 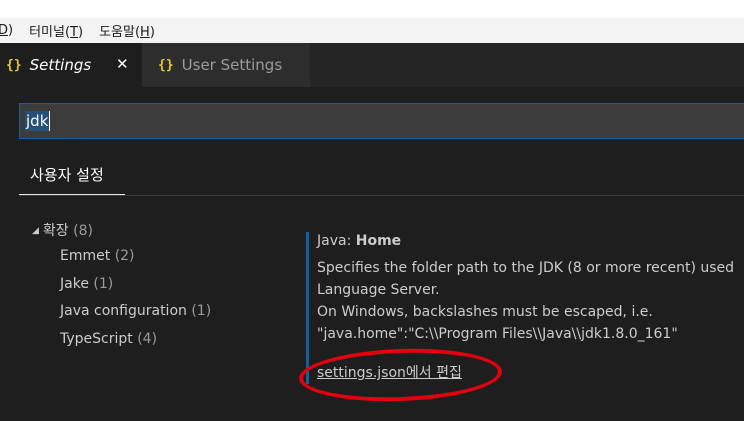 I want to click on text-caret, so click(x=50, y=121).